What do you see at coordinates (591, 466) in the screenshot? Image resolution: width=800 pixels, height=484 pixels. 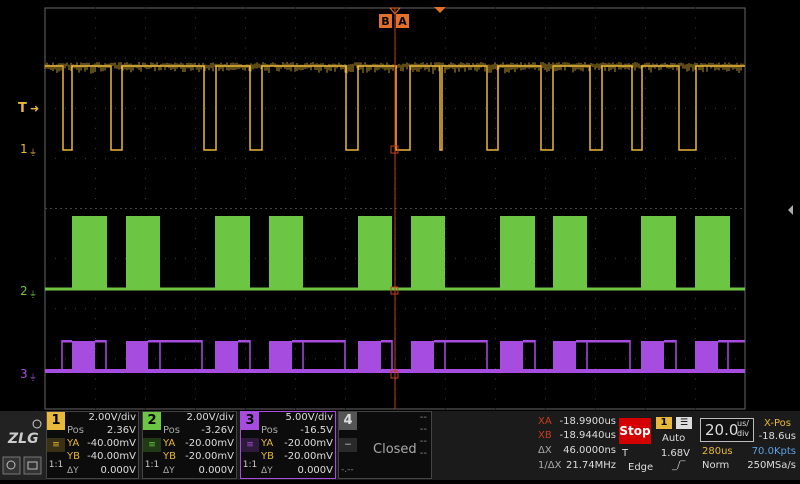 I see `inv-dx-value: 21.74MHz` at bounding box center [591, 466].